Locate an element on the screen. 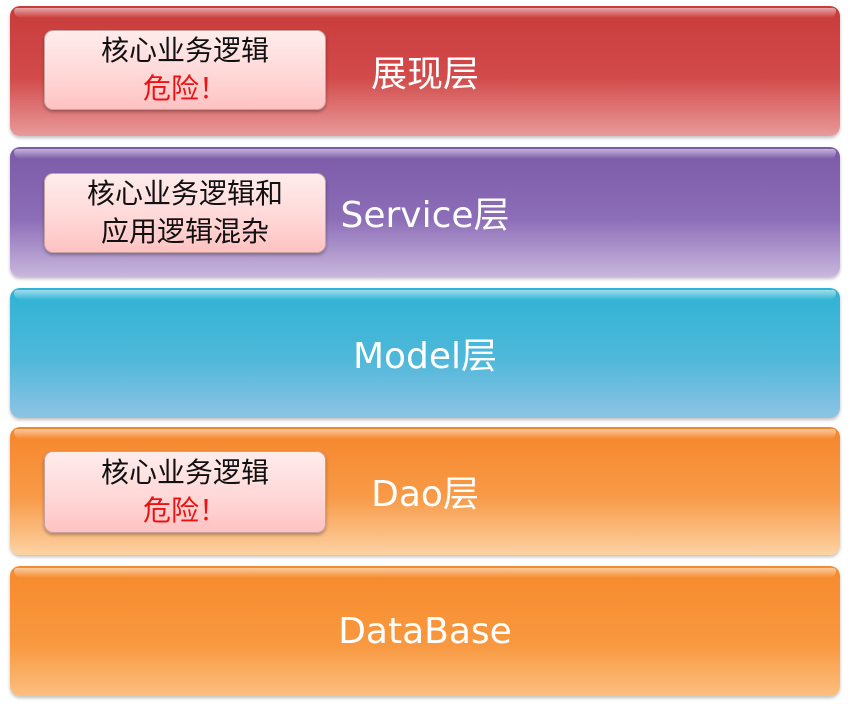 The width and height of the screenshot is (850, 708). presentation-layer-label: 展现层 is located at coordinates (424, 74).